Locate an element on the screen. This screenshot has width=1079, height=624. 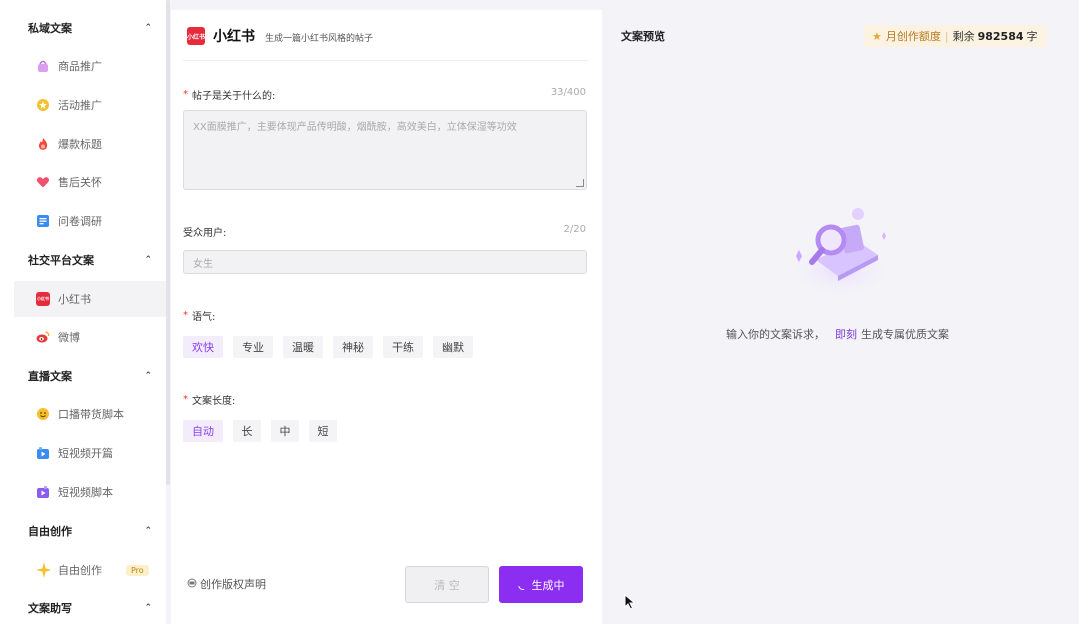
sidebar-item-label: 小红书 is located at coordinates (74, 299).